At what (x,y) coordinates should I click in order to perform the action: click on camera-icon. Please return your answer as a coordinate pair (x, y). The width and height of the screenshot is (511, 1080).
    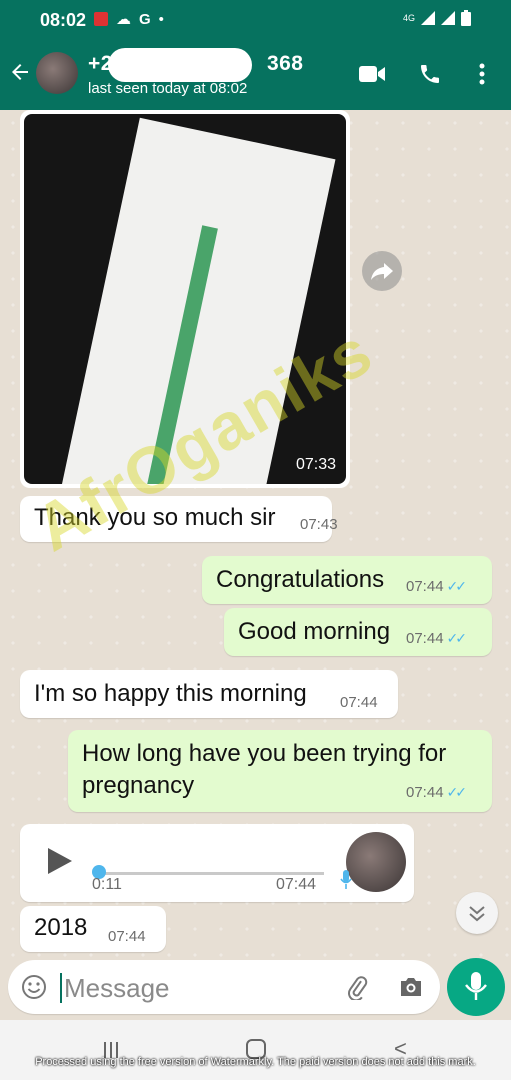
    Looking at the image, I should click on (411, 987).